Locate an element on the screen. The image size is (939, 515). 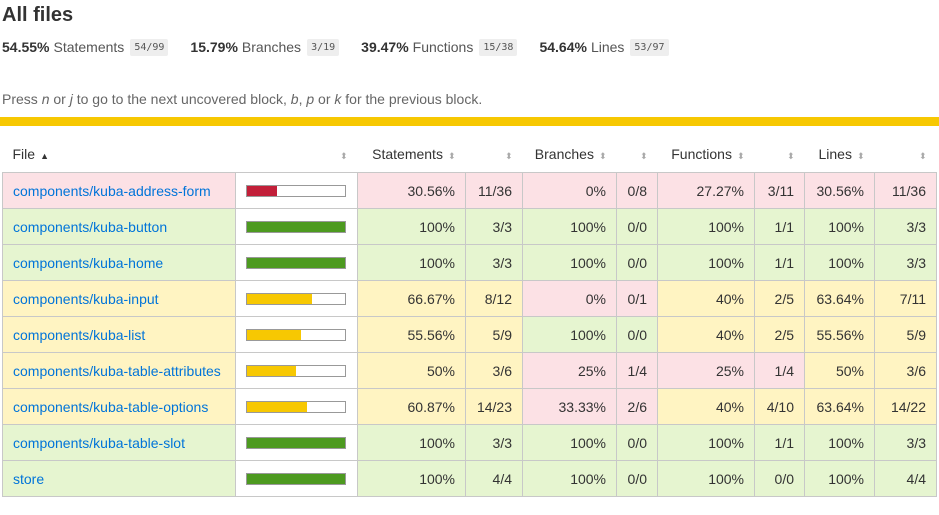
functions-pct: 40% is located at coordinates (706, 334).